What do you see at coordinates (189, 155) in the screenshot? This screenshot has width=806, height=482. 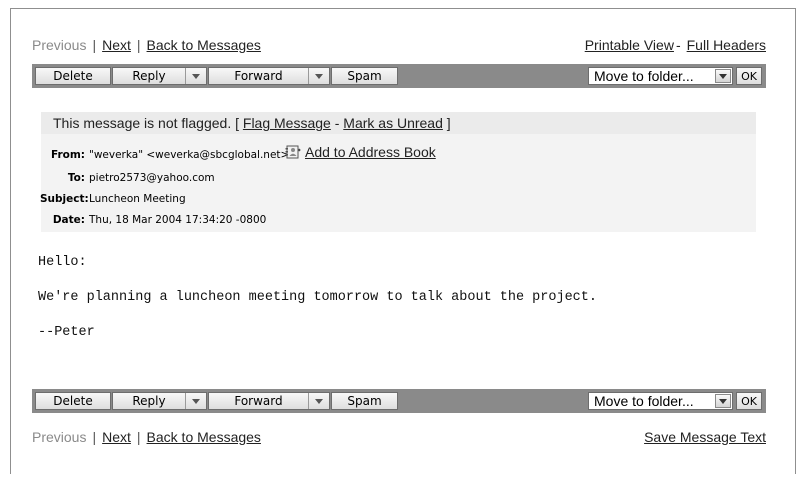 I see `from-value: "weverka" <weverka@sbcglobal.net>` at bounding box center [189, 155].